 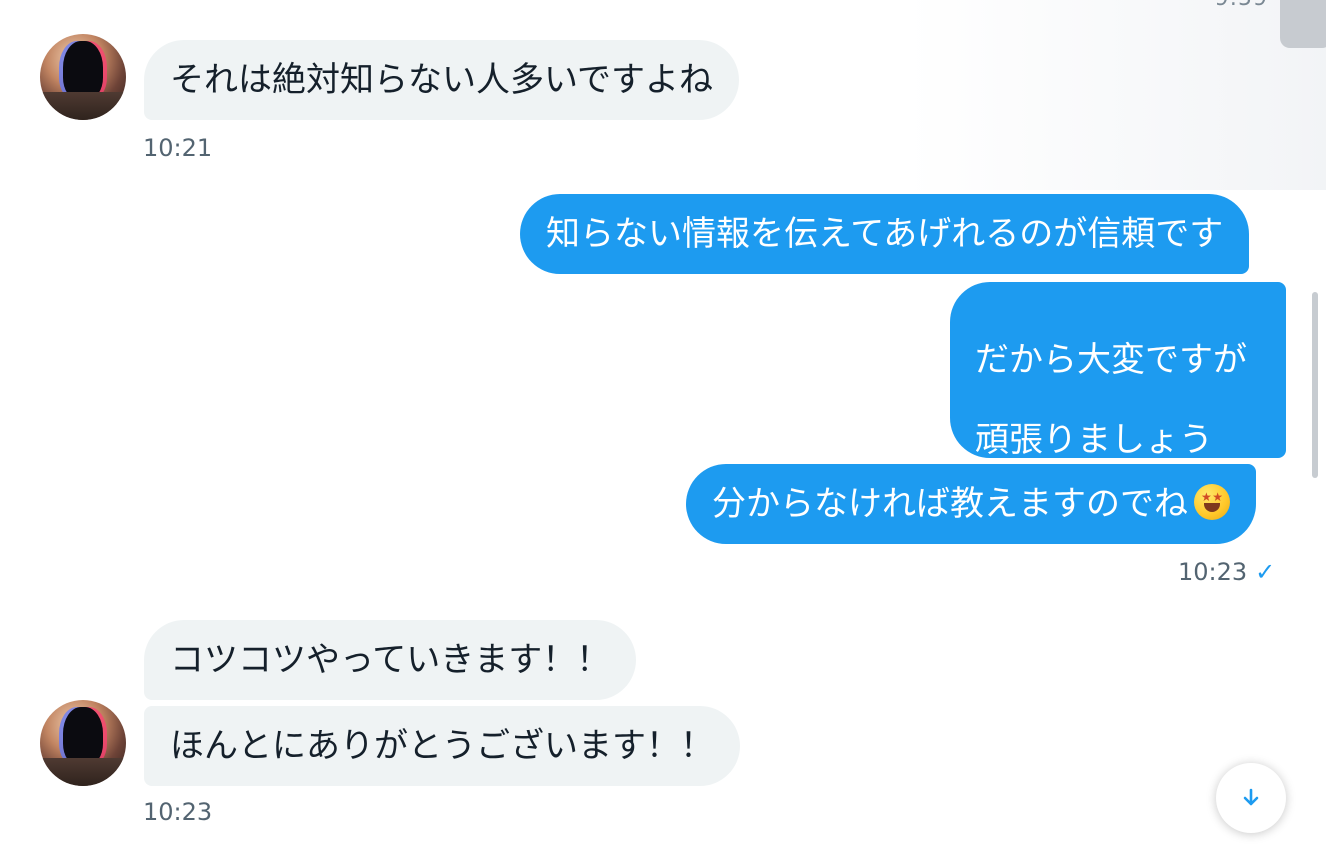 What do you see at coordinates (1111, 400) in the screenshot?
I see `sent-message-text: だから大変ですが 頑張りましょう` at bounding box center [1111, 400].